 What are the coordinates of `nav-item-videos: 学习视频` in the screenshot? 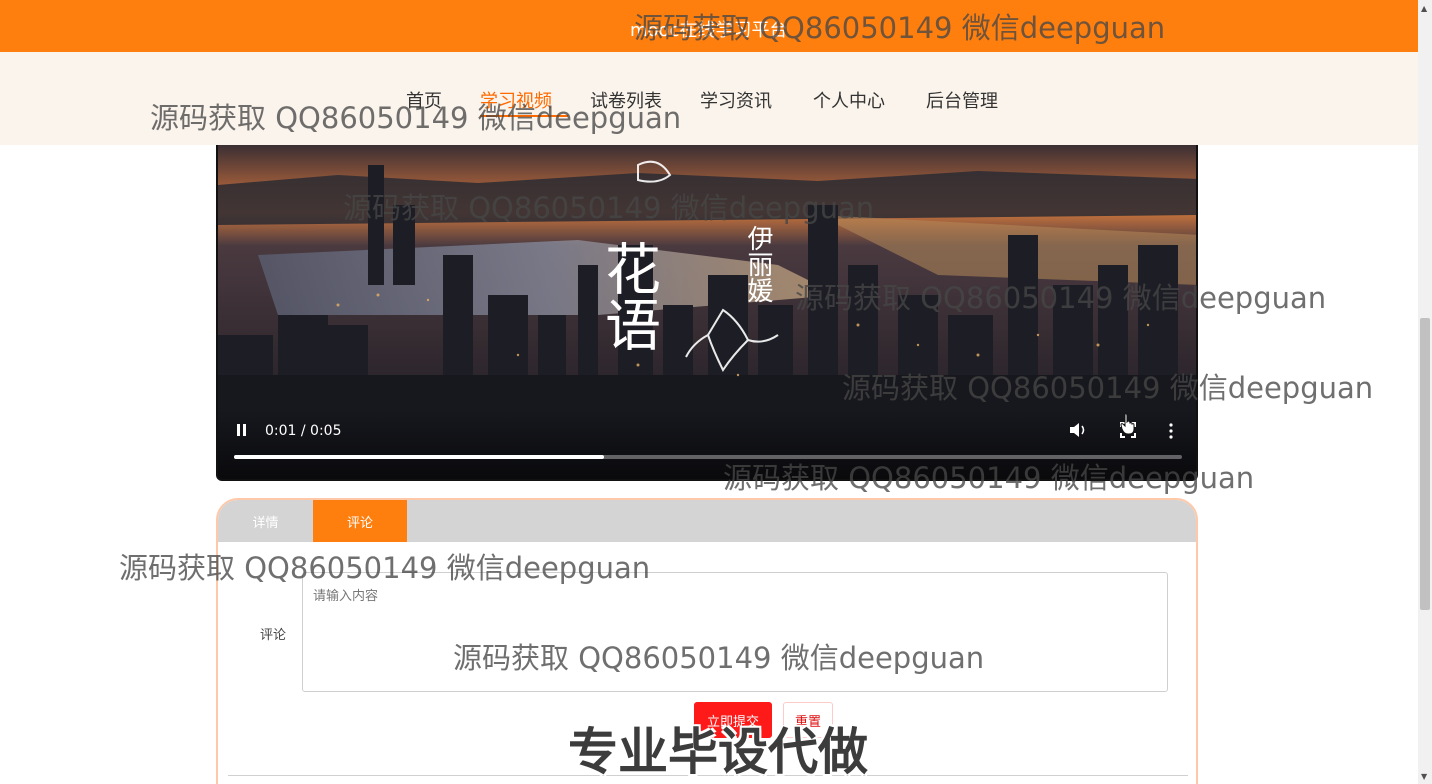 It's located at (516, 100).